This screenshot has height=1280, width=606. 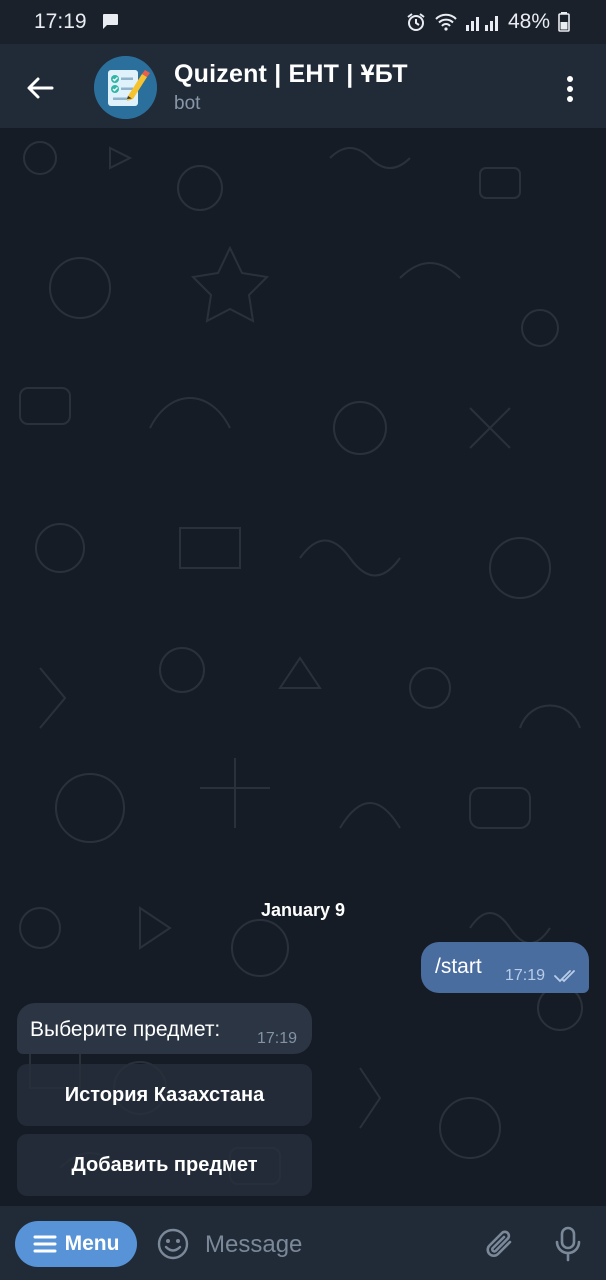 What do you see at coordinates (110, 21) in the screenshot?
I see `message-notification-icon` at bounding box center [110, 21].